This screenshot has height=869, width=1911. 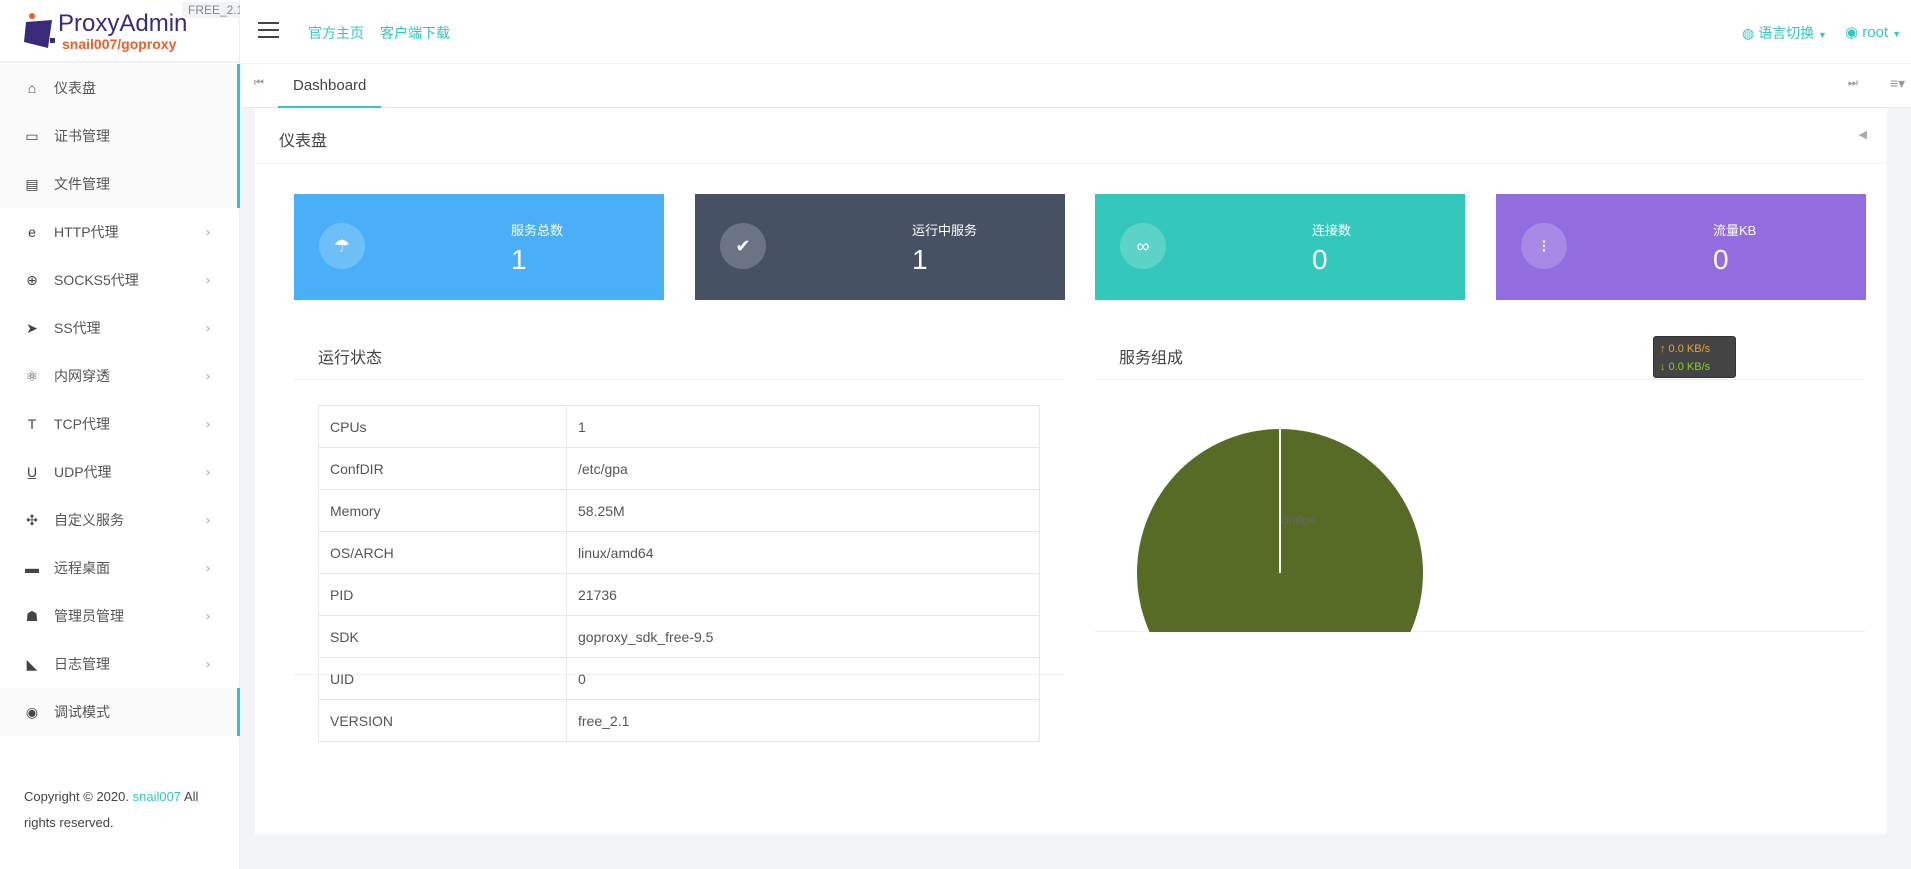 I want to click on status-title: 运行状态, so click(x=350, y=358).